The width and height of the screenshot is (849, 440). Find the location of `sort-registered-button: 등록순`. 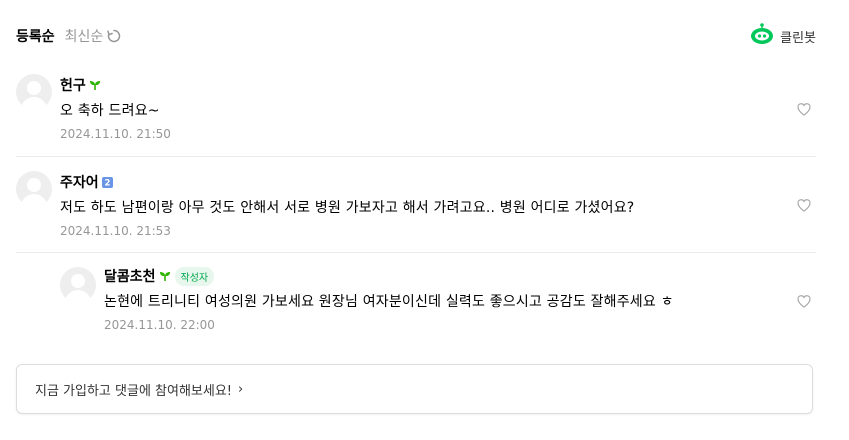

sort-registered-button: 등록순 is located at coordinates (35, 36).